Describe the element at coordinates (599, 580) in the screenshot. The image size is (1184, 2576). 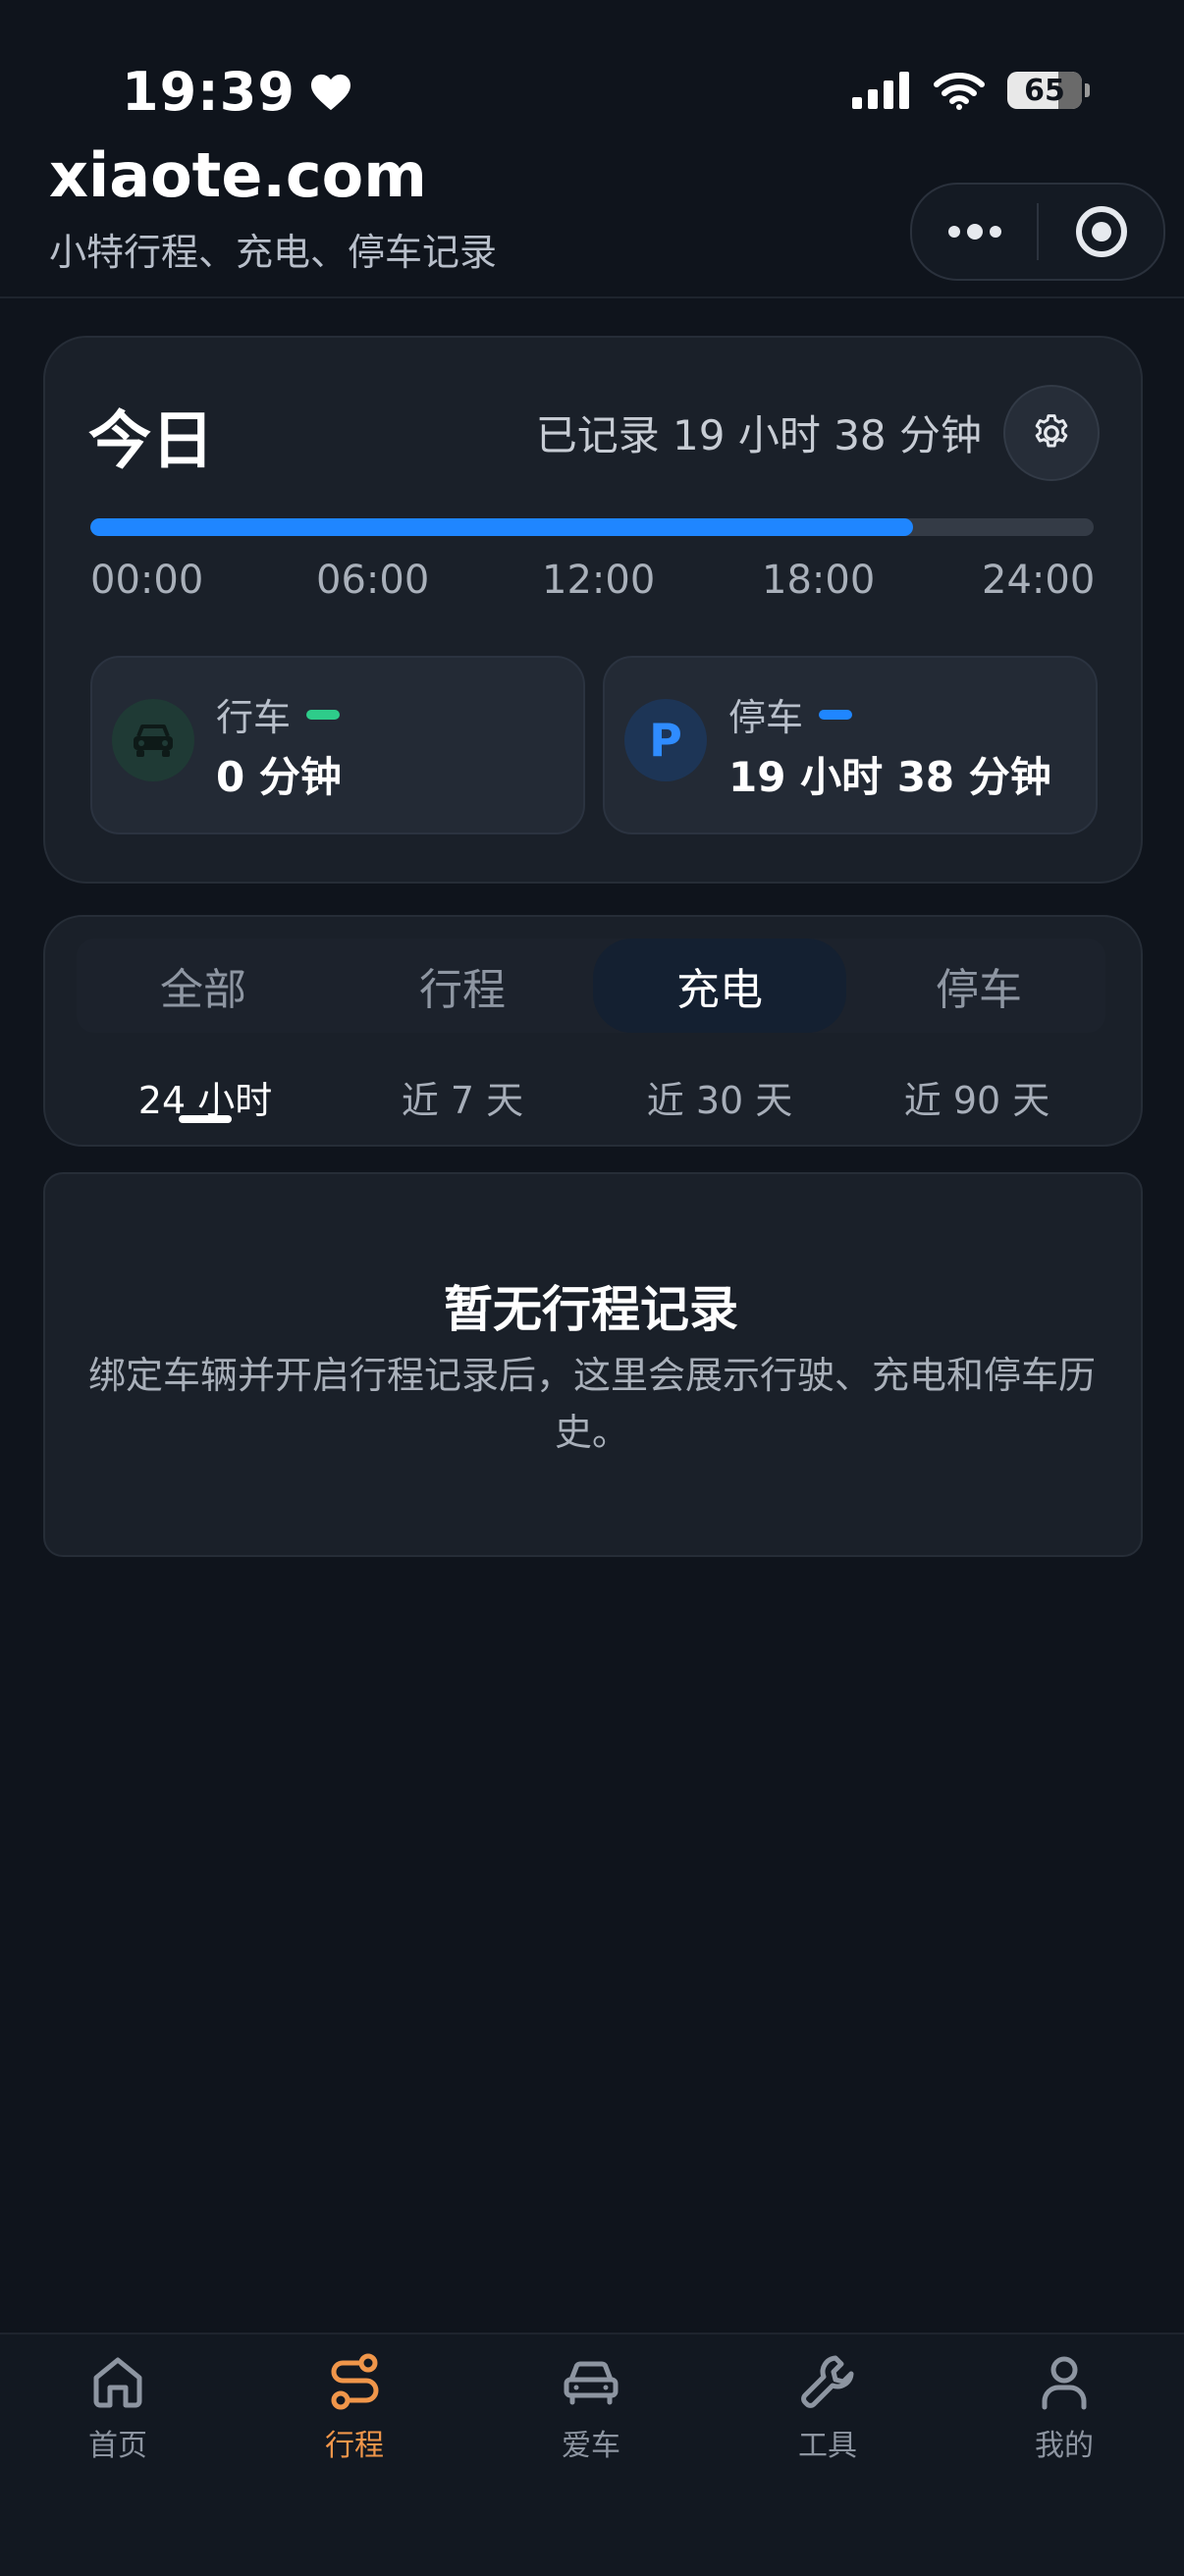
I see `tick-label: 12:00` at that location.